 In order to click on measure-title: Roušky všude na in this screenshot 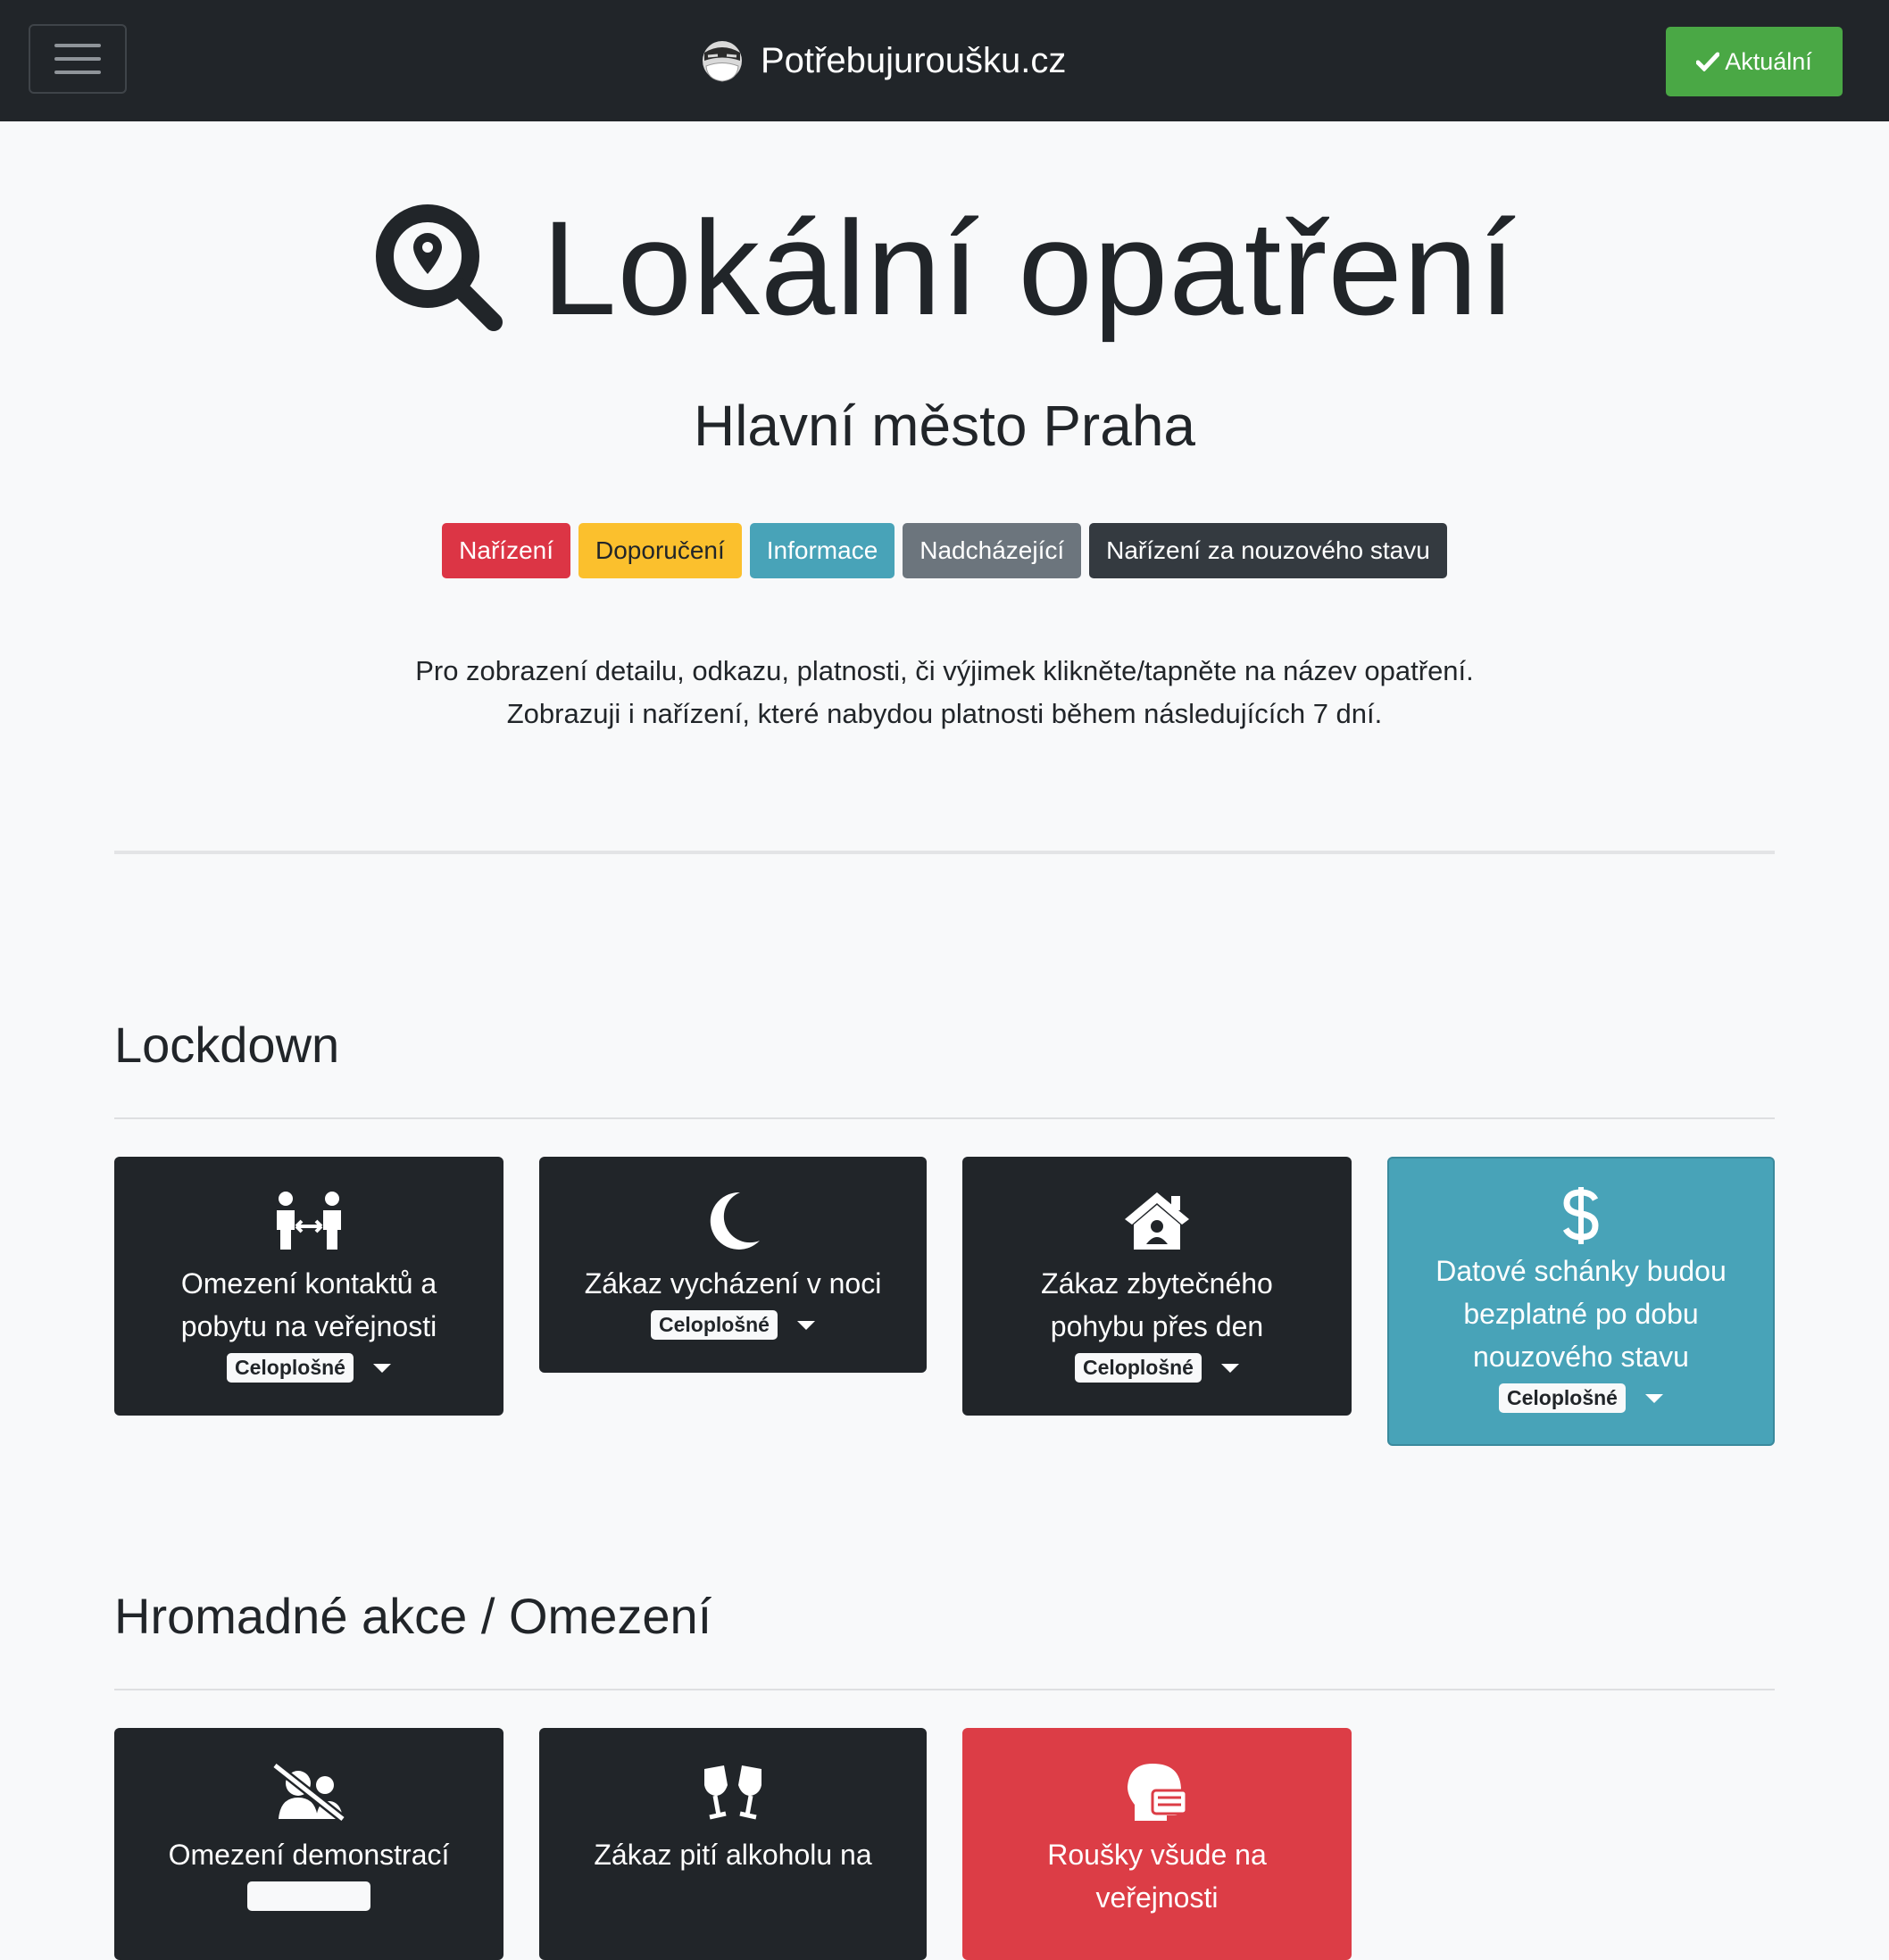, I will do `click(1157, 1855)`.